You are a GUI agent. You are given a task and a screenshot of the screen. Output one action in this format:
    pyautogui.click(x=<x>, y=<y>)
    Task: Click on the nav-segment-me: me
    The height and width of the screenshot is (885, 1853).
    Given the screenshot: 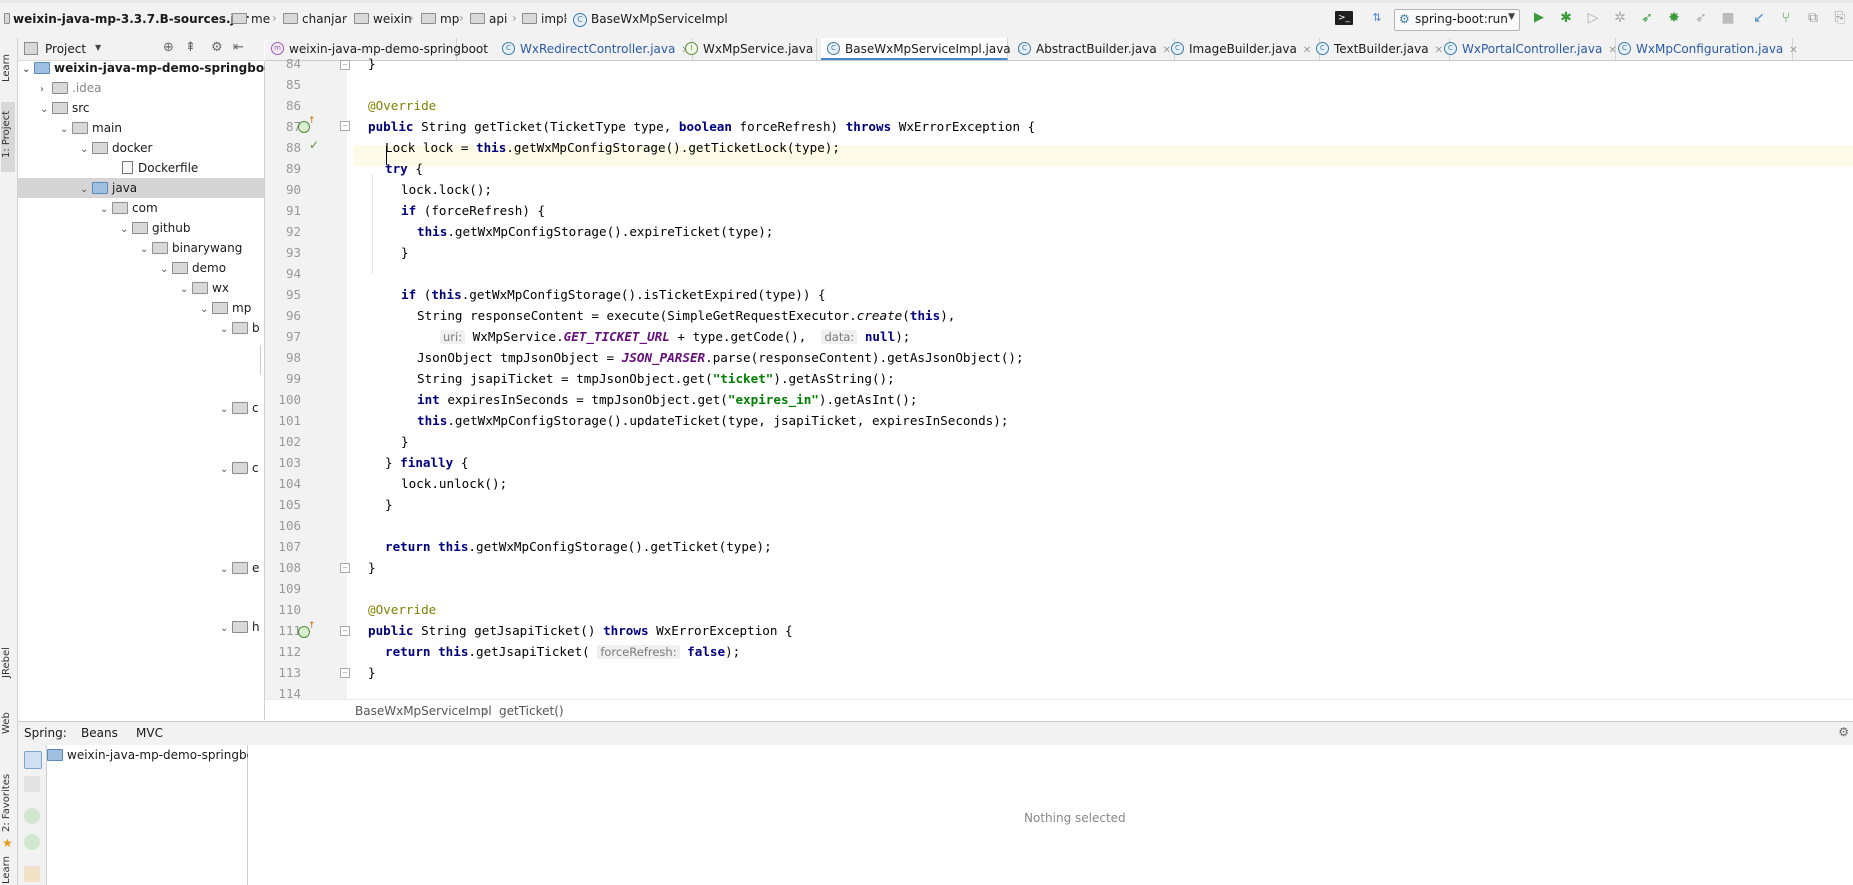 What is the action you would take?
    pyautogui.click(x=251, y=19)
    